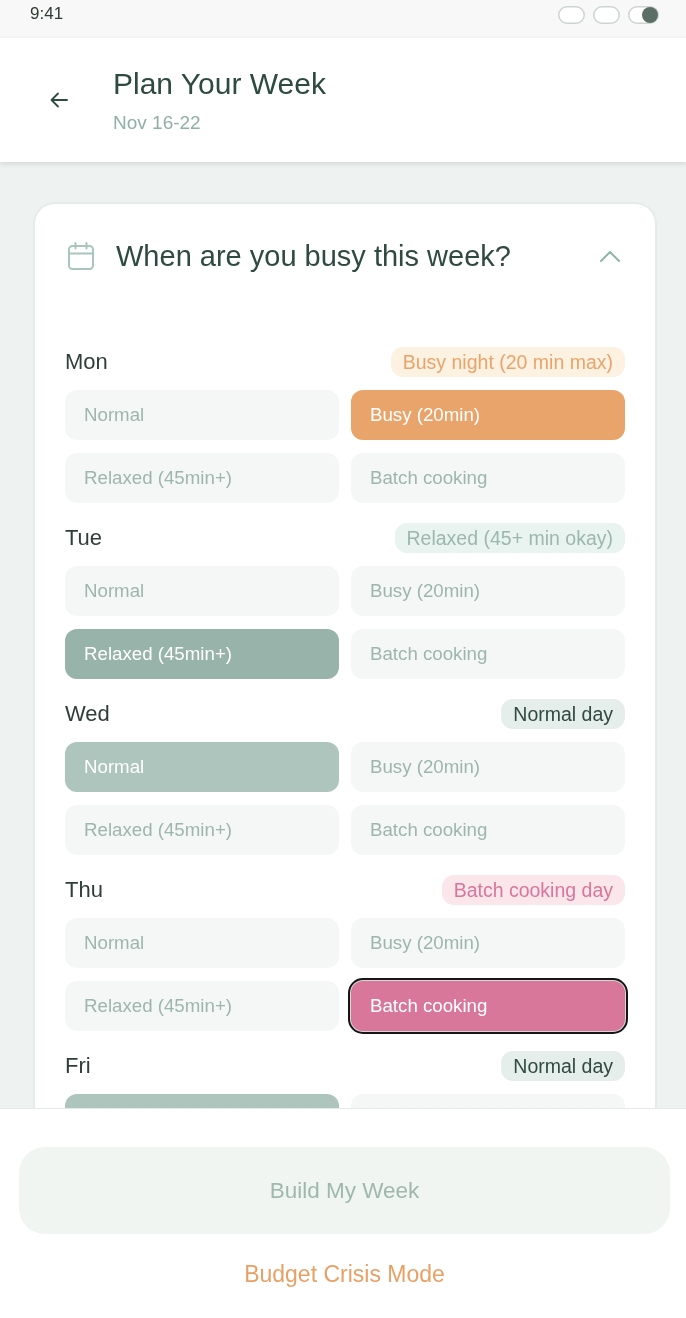 The height and width of the screenshot is (1318, 686). I want to click on day-label: Thu, so click(84, 890).